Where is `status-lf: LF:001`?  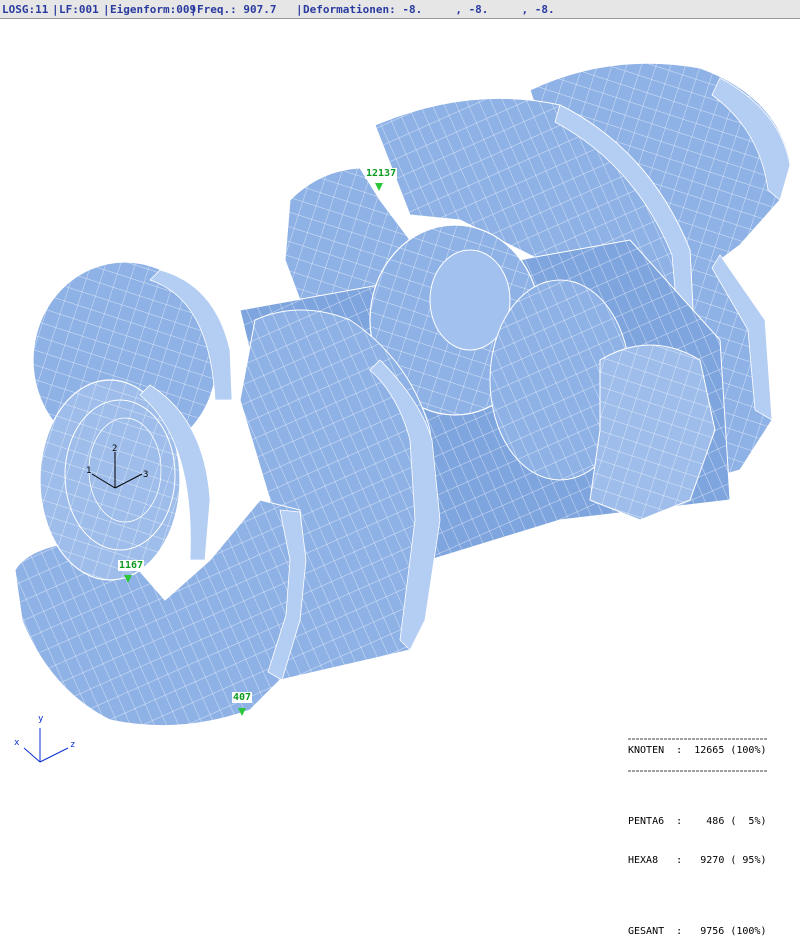 status-lf: LF:001 is located at coordinates (79, 9).